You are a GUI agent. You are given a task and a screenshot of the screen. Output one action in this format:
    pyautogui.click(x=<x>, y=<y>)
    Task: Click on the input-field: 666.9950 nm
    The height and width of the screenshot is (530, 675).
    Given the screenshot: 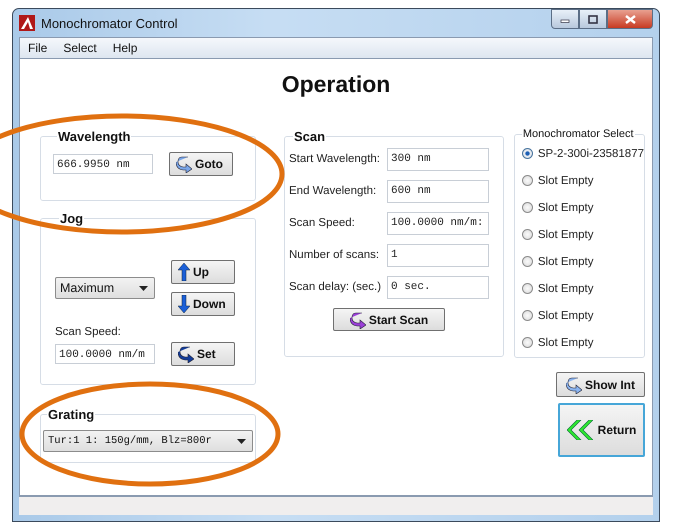 What is the action you would take?
    pyautogui.click(x=103, y=164)
    